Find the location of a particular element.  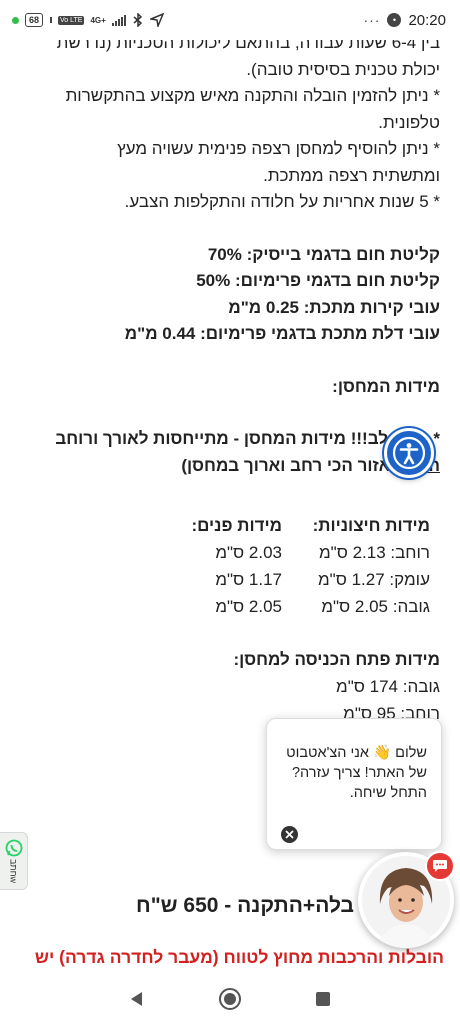

notification-icon: • is located at coordinates (394, 20).